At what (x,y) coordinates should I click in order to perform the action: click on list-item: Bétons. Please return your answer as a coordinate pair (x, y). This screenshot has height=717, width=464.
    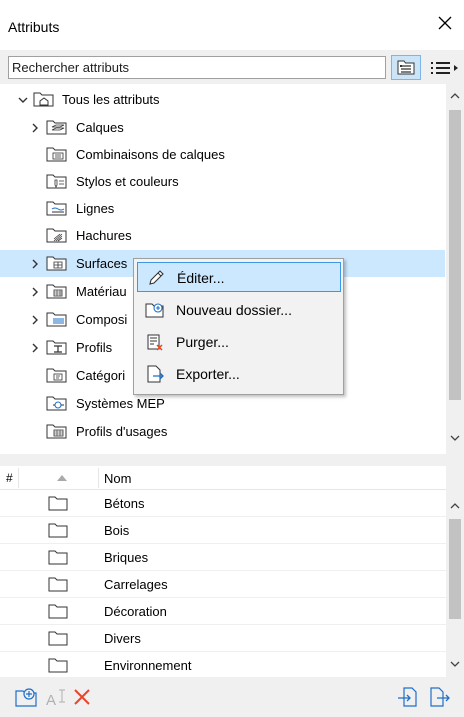
    Looking at the image, I should click on (223, 503).